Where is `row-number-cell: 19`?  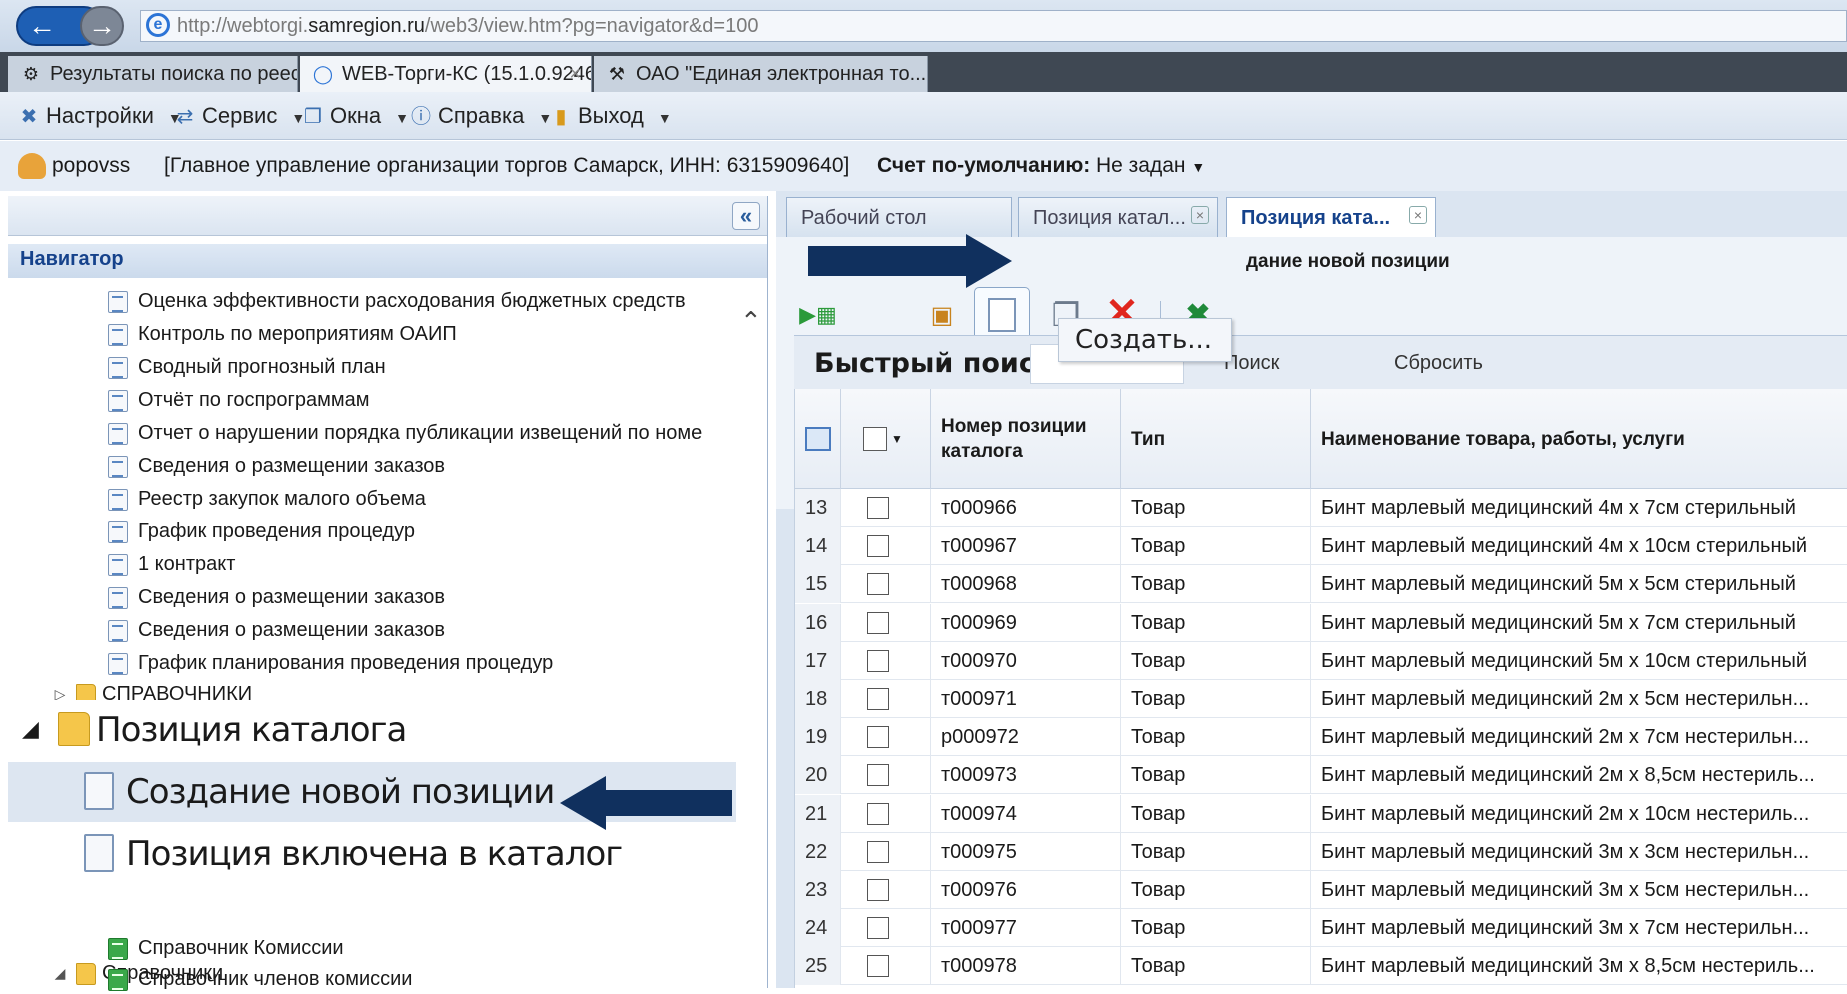
row-number-cell: 19 is located at coordinates (818, 737).